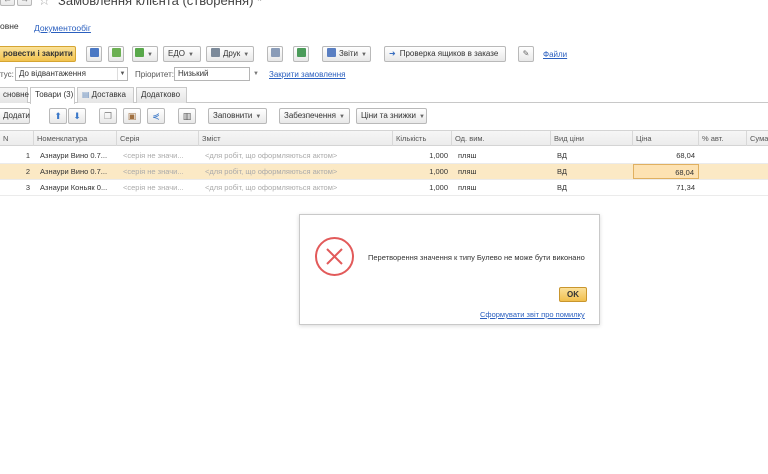 This screenshot has width=768, height=474. I want to click on tab-delivery: ▤ Доставка, so click(105, 95).